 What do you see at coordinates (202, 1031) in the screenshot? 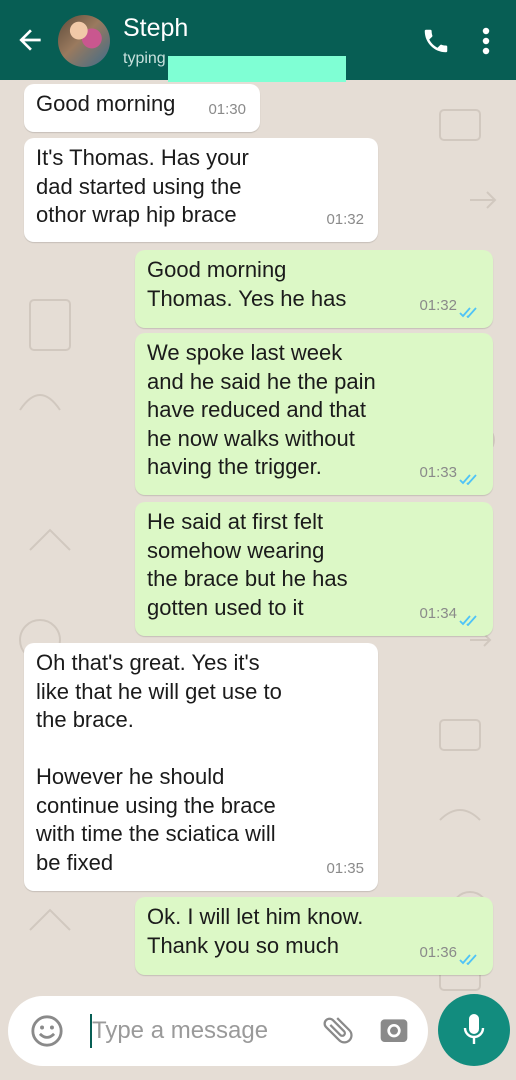
I see `message-input` at bounding box center [202, 1031].